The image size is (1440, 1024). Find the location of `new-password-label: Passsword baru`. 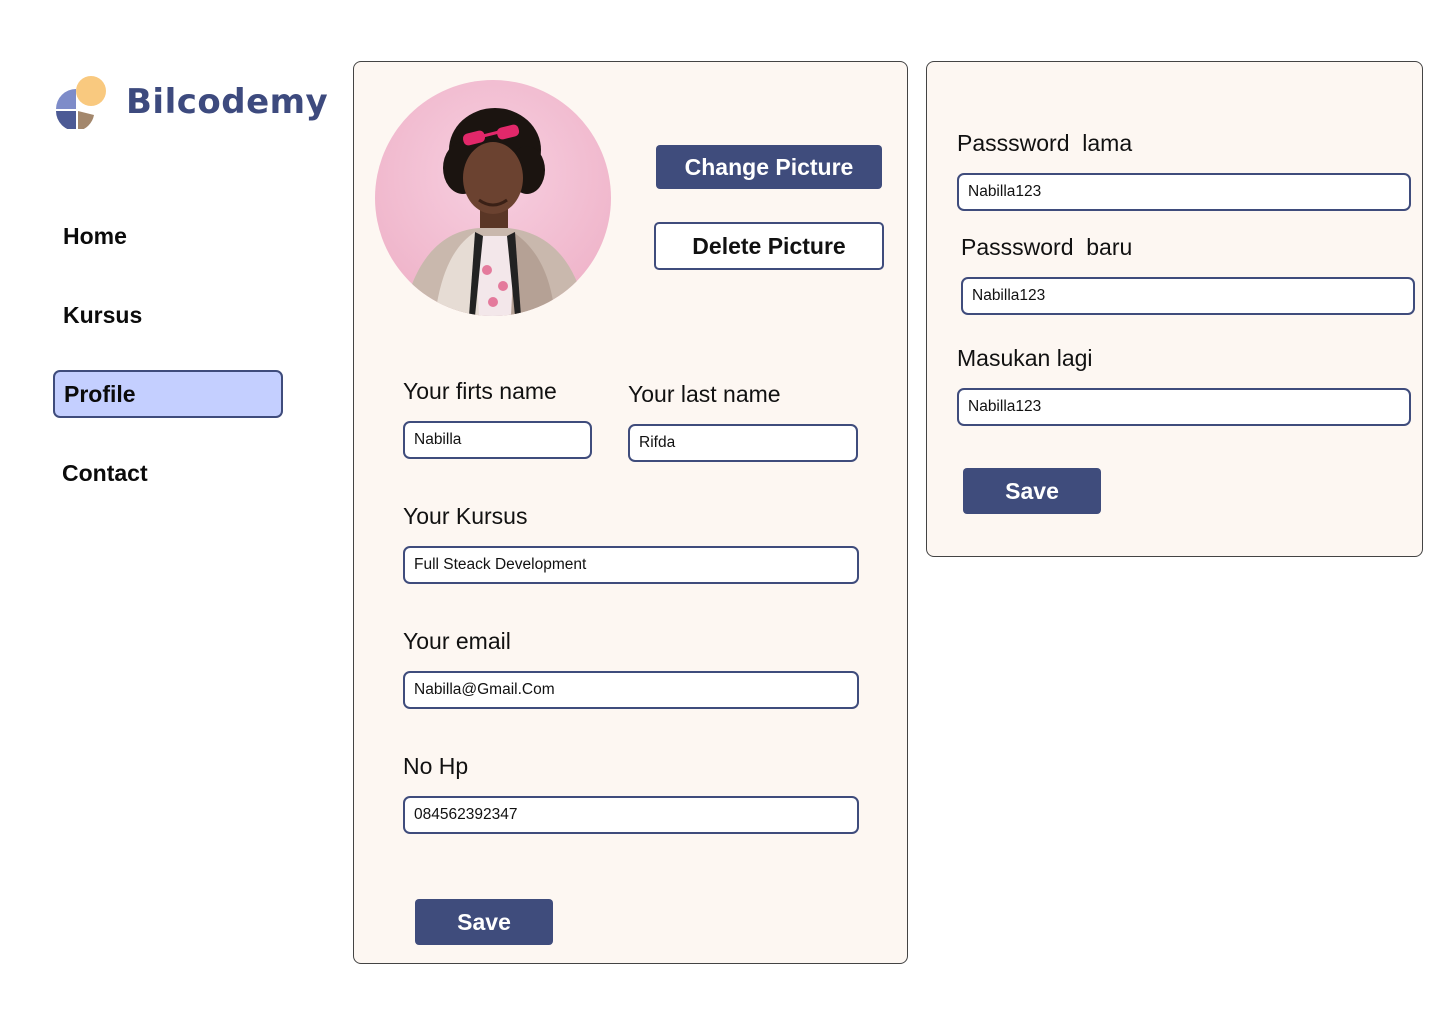

new-password-label: Passsword baru is located at coordinates (1047, 247).